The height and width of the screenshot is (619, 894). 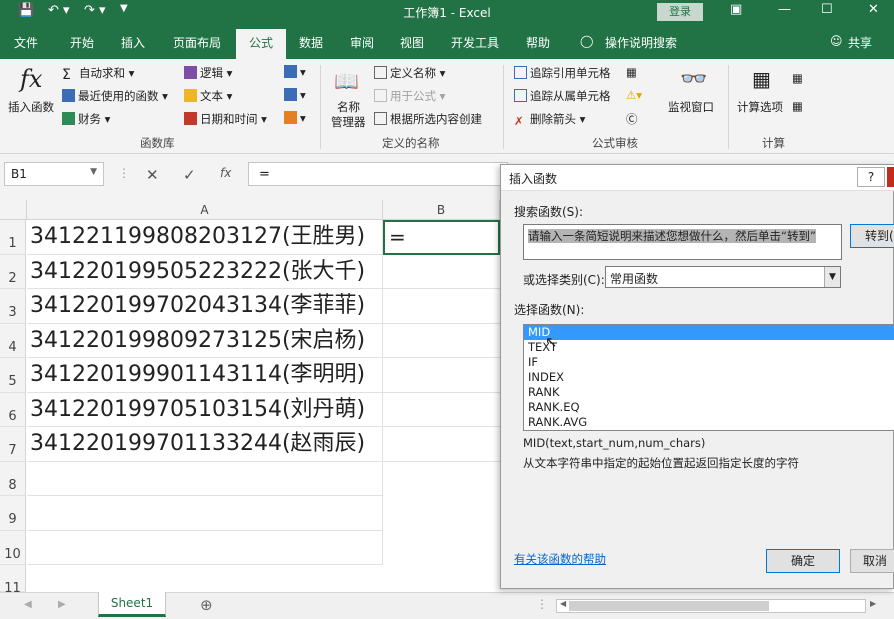 What do you see at coordinates (205, 341) in the screenshot?
I see `cell-a4: 341220199809273125(宋启杨)` at bounding box center [205, 341].